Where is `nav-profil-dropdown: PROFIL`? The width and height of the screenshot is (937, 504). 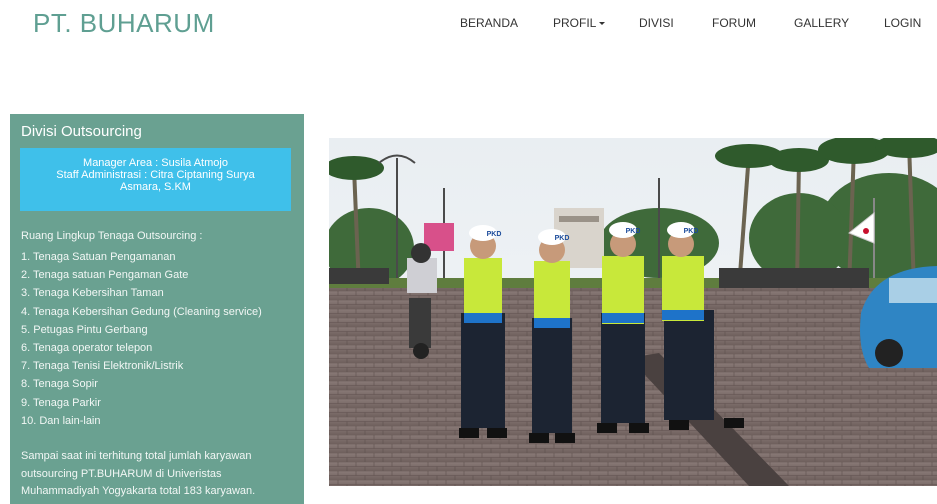 nav-profil-dropdown: PROFIL is located at coordinates (579, 23).